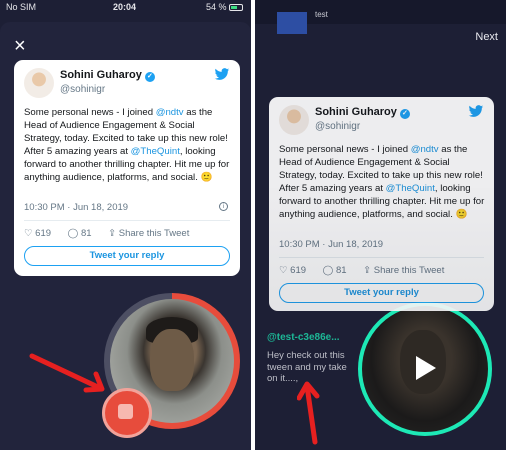 This screenshot has height=450, width=508. What do you see at coordinates (292, 23) in the screenshot?
I see `feed-thumbnail` at bounding box center [292, 23].